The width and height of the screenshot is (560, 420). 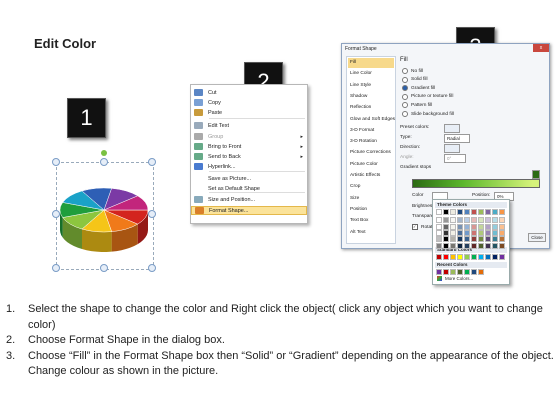 What do you see at coordinates (457, 138) in the screenshot?
I see `type-select: Radial` at bounding box center [457, 138].